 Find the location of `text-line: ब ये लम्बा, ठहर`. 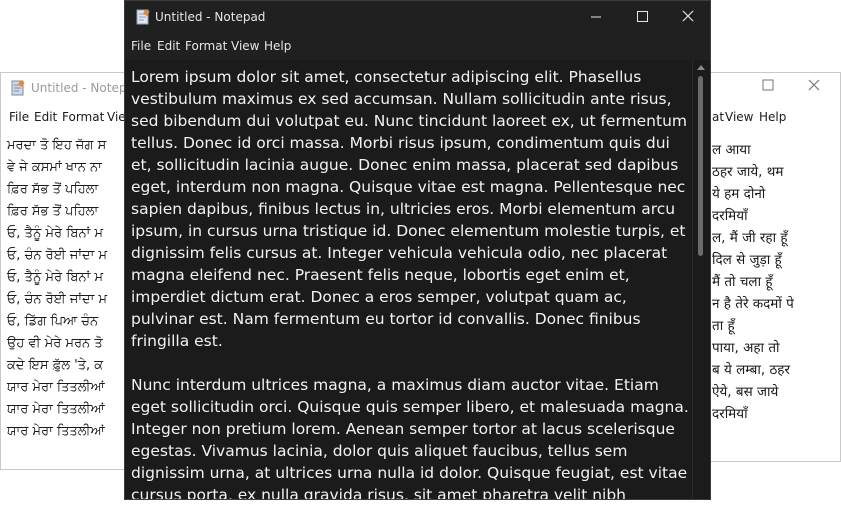

text-line: ब ये लम्बा, ठहर is located at coordinates (751, 370).